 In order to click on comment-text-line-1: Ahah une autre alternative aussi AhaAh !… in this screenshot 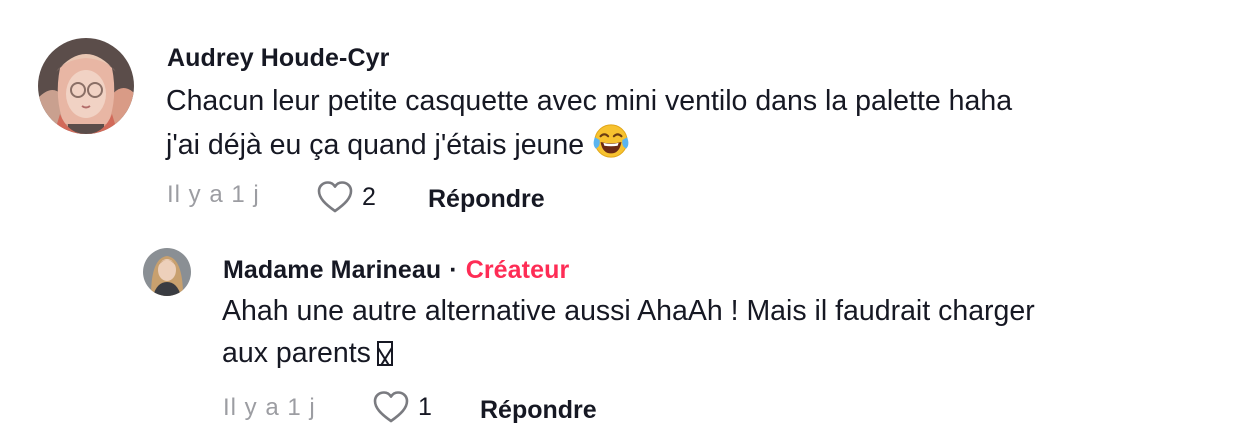, I will do `click(628, 311)`.